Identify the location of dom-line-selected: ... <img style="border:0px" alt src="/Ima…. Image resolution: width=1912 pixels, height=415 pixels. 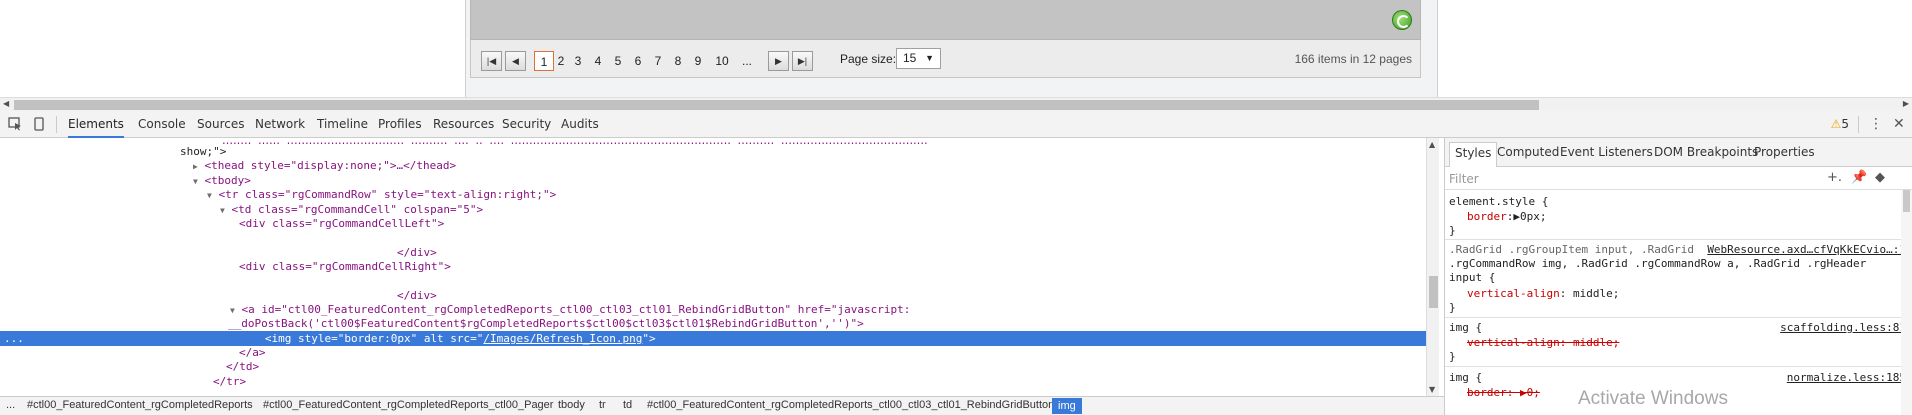
(713, 338).